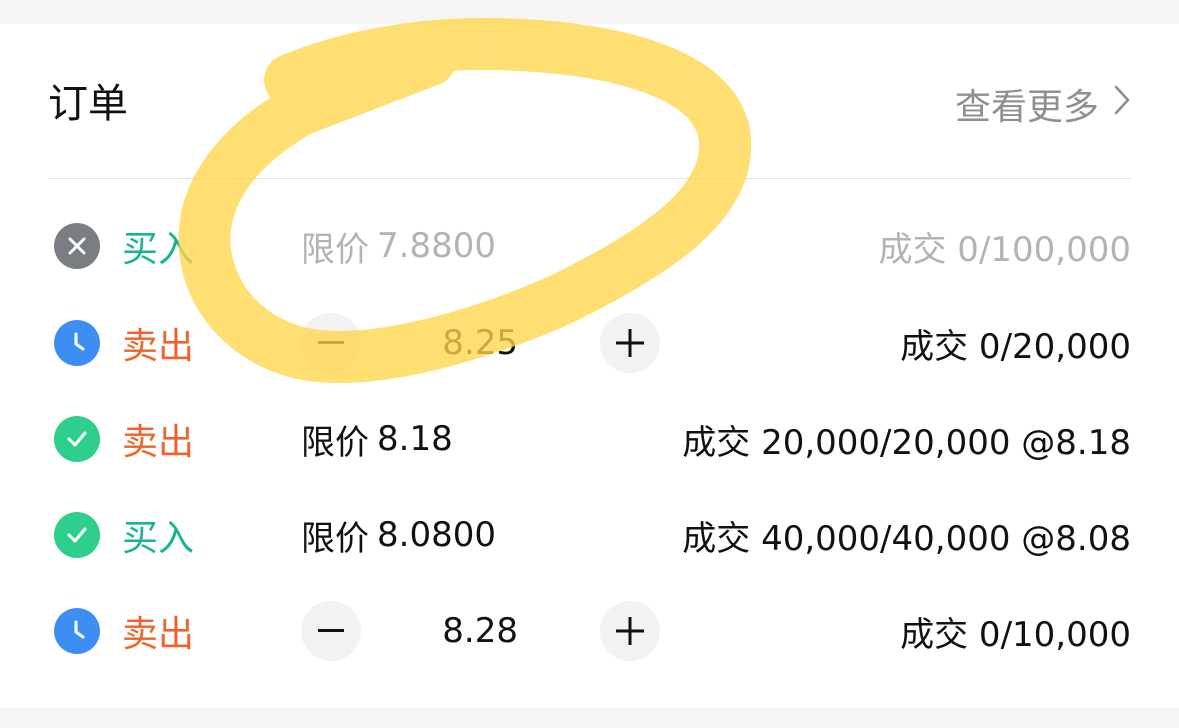 The height and width of the screenshot is (728, 1179). I want to click on chevron-right-icon, so click(1122, 104).